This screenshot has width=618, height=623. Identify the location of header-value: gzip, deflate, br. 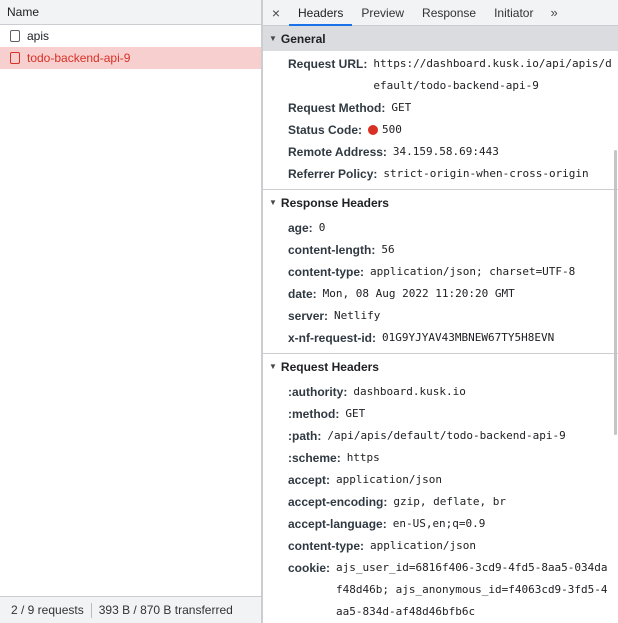
(449, 501).